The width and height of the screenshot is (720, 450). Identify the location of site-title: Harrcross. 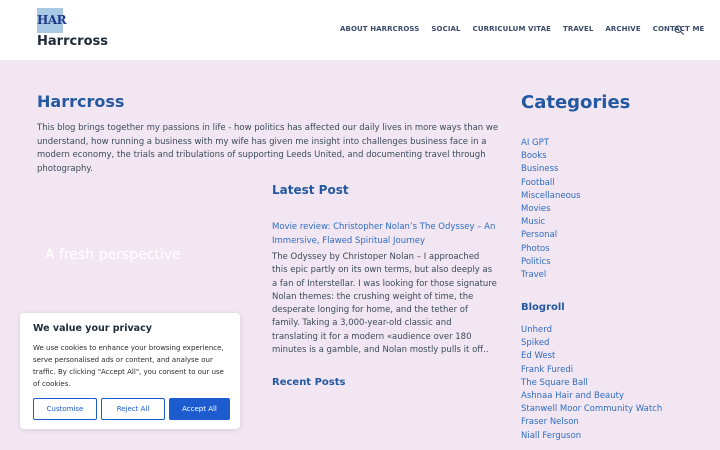
(72, 41).